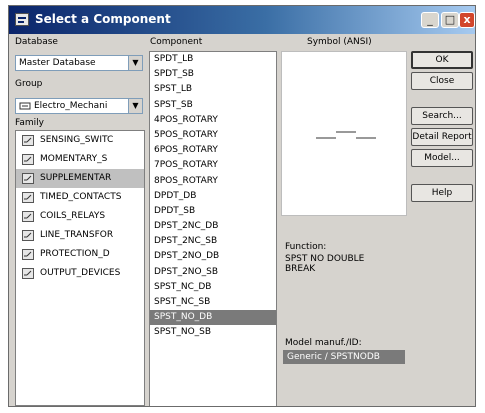 The height and width of the screenshot is (413, 485). I want to click on family-item-label: LINE_TRANSFOR, so click(77, 235).